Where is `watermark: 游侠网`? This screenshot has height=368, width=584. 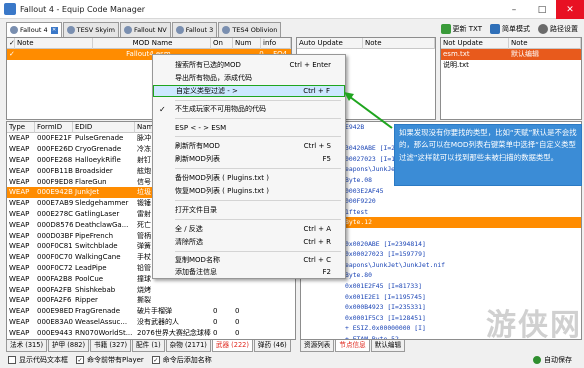 watermark: 游侠网 is located at coordinates (534, 325).